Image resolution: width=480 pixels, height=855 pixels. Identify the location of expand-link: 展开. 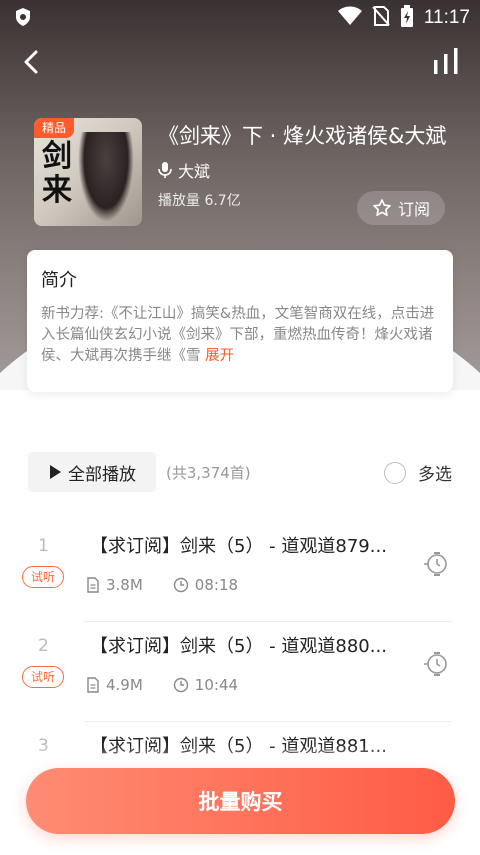
(219, 356).